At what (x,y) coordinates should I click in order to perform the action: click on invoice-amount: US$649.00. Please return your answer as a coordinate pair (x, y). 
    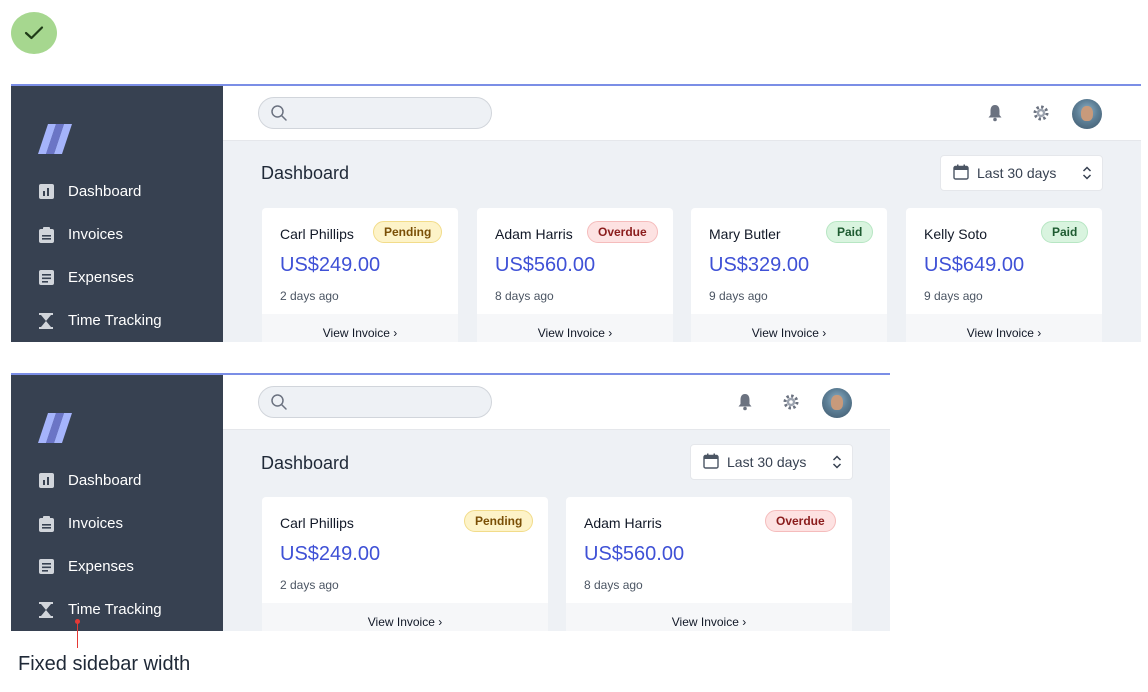
    Looking at the image, I should click on (974, 265).